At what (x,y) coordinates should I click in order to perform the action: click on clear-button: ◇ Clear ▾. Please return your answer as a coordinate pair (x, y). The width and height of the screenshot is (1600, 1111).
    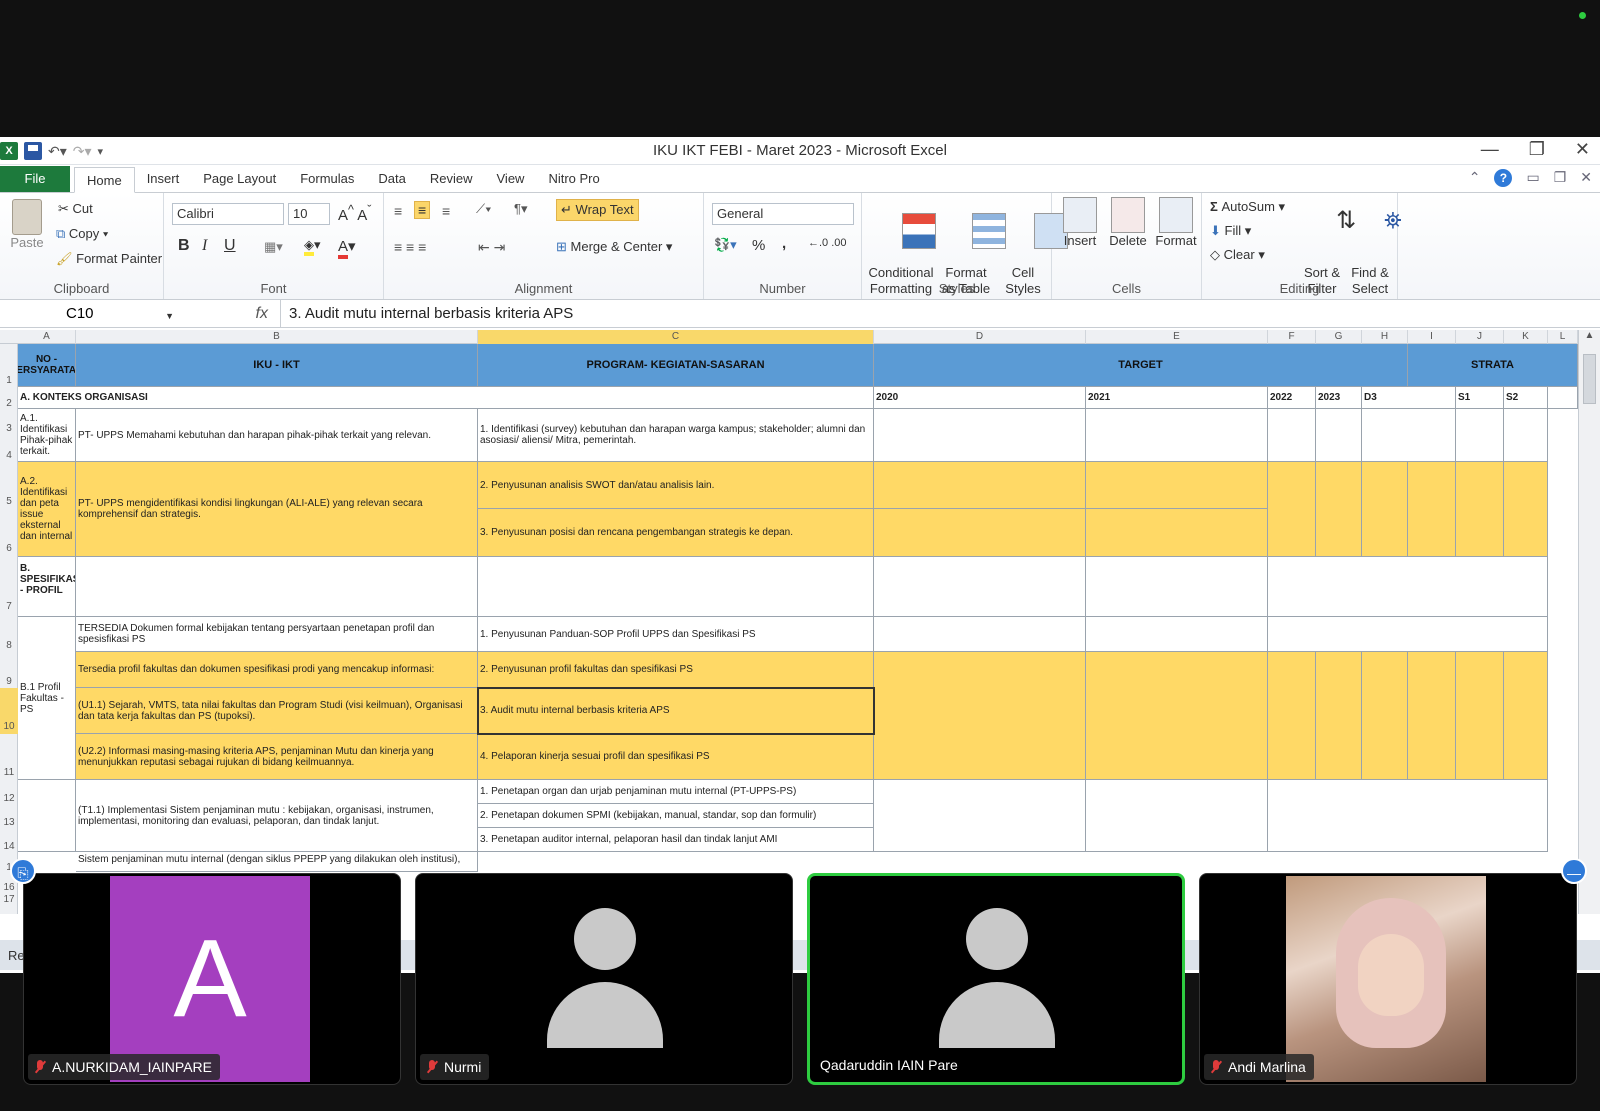
    Looking at the image, I should click on (1237, 255).